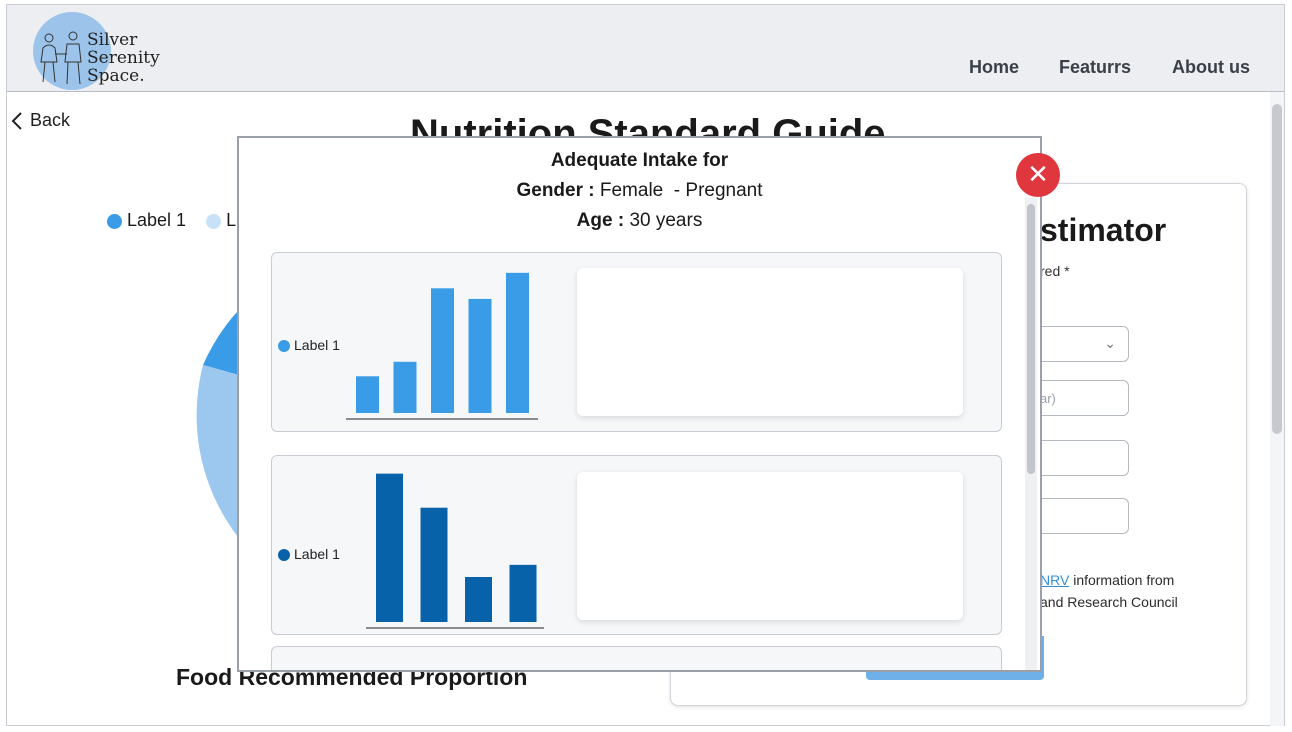  What do you see at coordinates (600, 220) in the screenshot?
I see `age-label: Age :` at bounding box center [600, 220].